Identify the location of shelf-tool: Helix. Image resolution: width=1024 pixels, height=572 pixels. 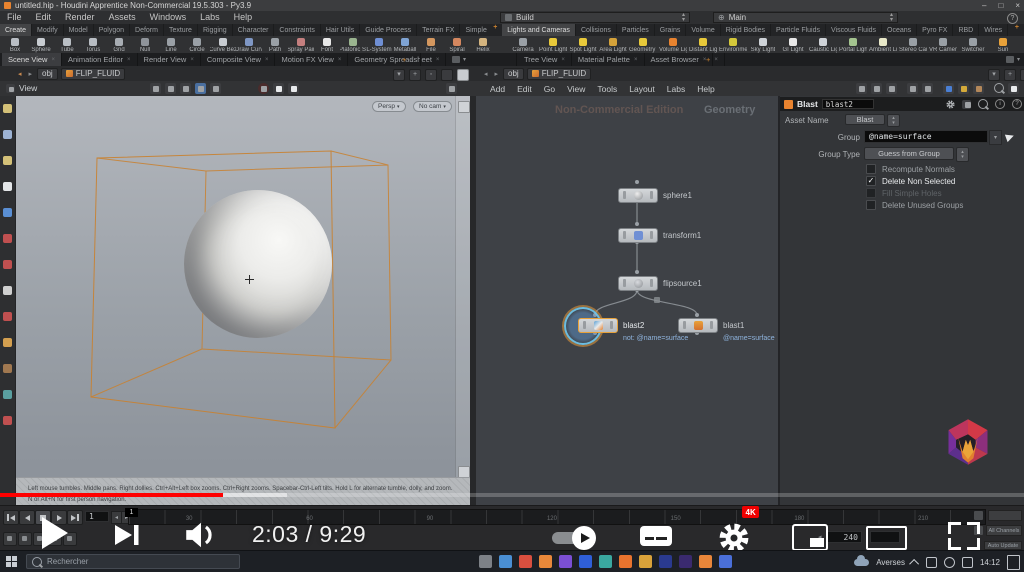
(483, 44).